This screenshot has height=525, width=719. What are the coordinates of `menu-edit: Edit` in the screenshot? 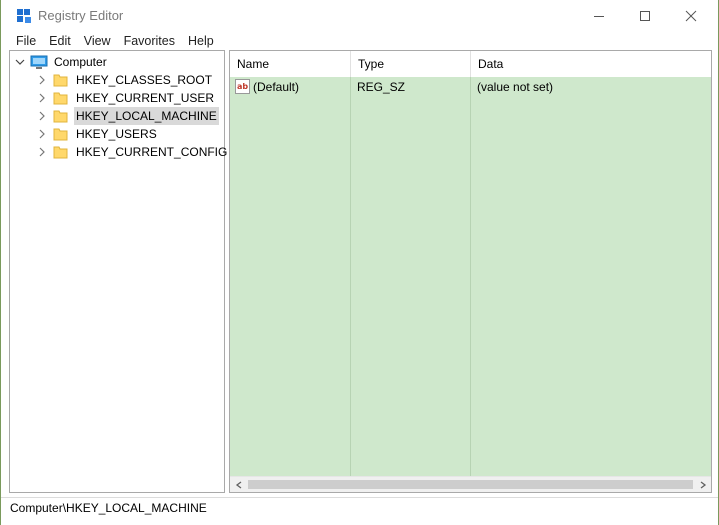 It's located at (60, 41).